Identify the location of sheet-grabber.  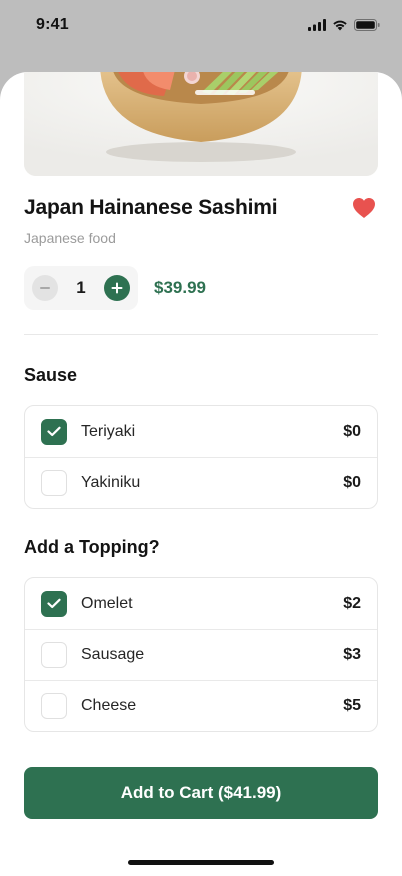
(225, 92).